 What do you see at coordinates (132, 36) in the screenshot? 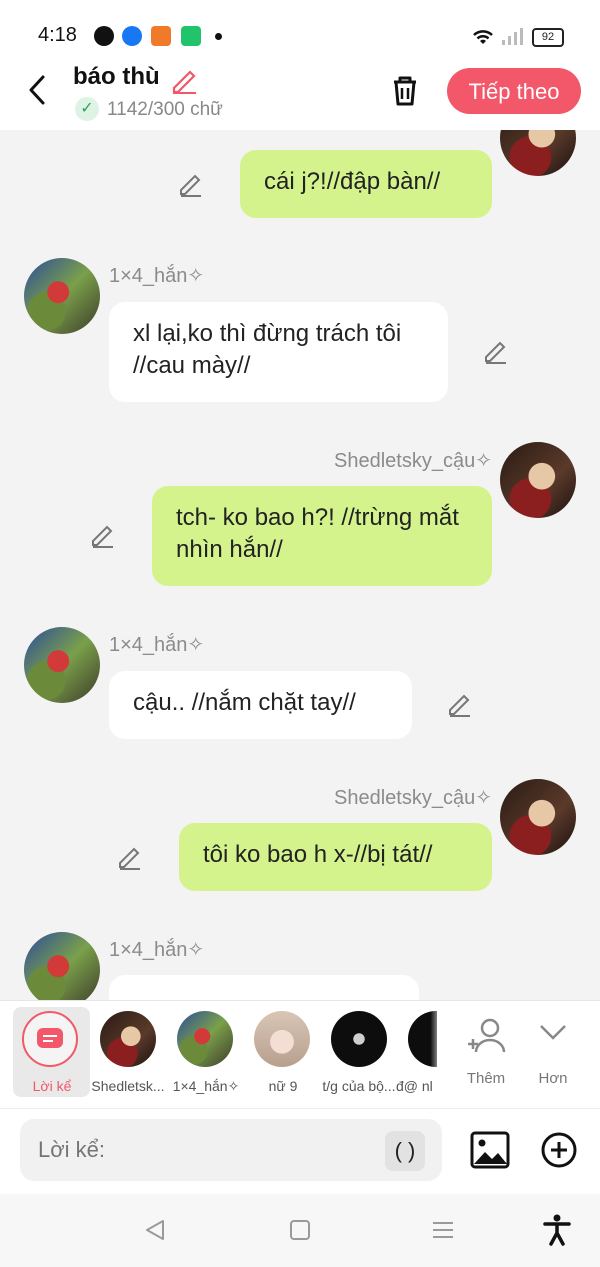
I see `facebook-icon` at bounding box center [132, 36].